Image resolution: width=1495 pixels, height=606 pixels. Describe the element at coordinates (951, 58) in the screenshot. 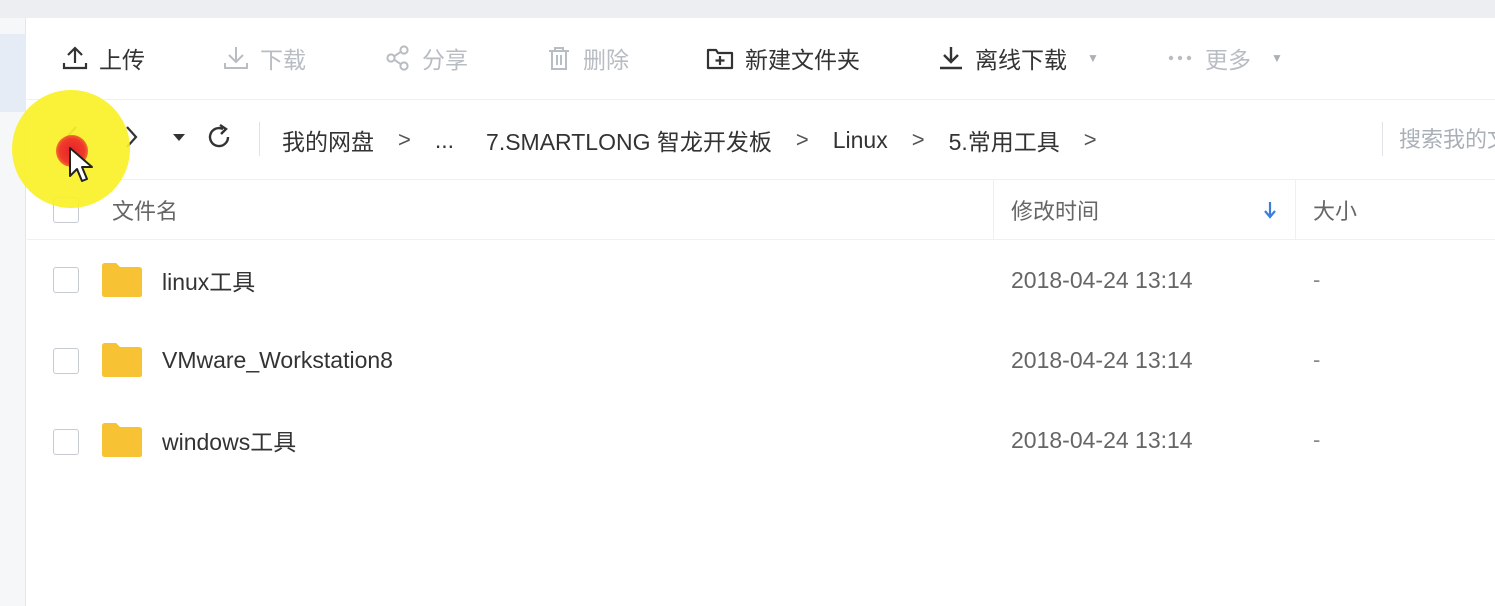

I see `offline-download-icon` at that location.